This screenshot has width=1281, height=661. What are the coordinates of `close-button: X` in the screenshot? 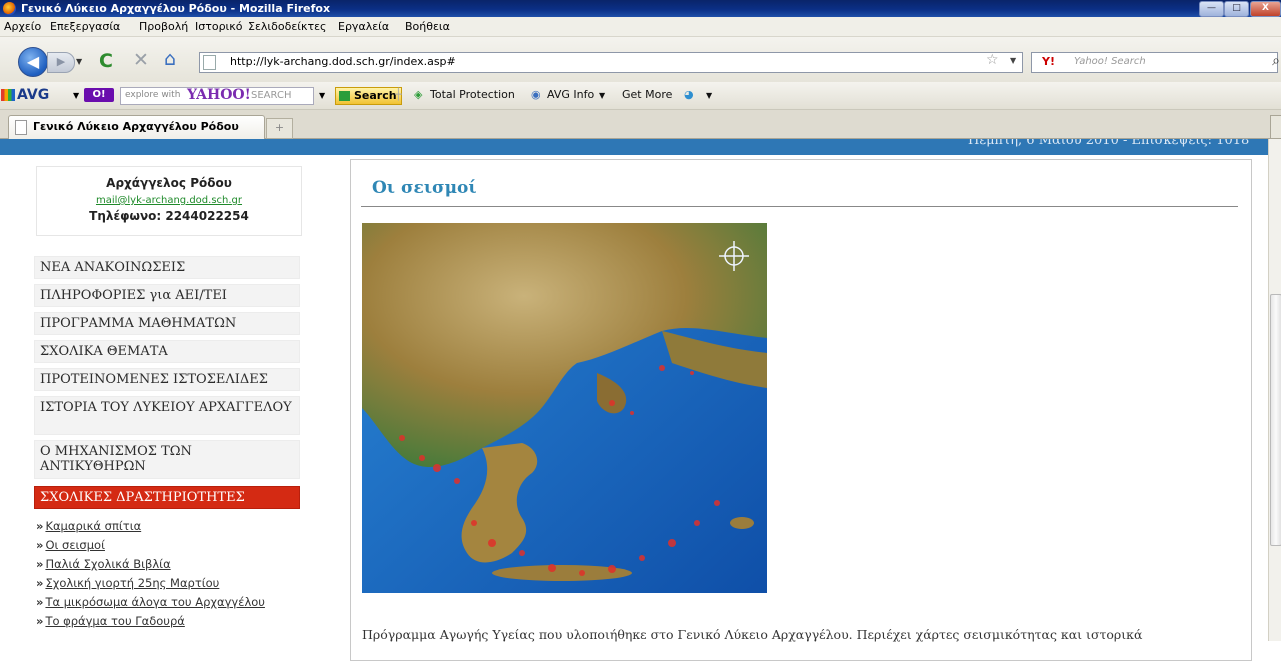 It's located at (1265, 9).